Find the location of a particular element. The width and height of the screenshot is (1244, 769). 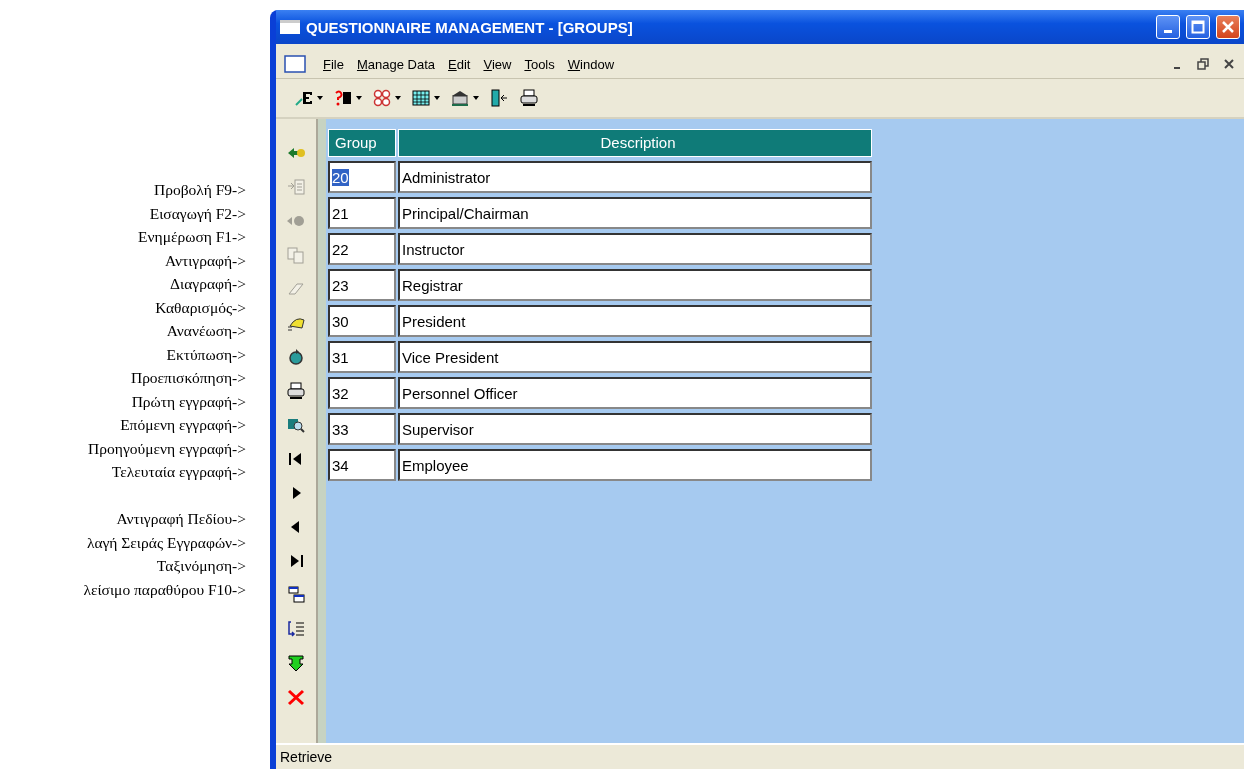

shortcut-label: Τελευταία εγγραφή-> is located at coordinates (178, 472).